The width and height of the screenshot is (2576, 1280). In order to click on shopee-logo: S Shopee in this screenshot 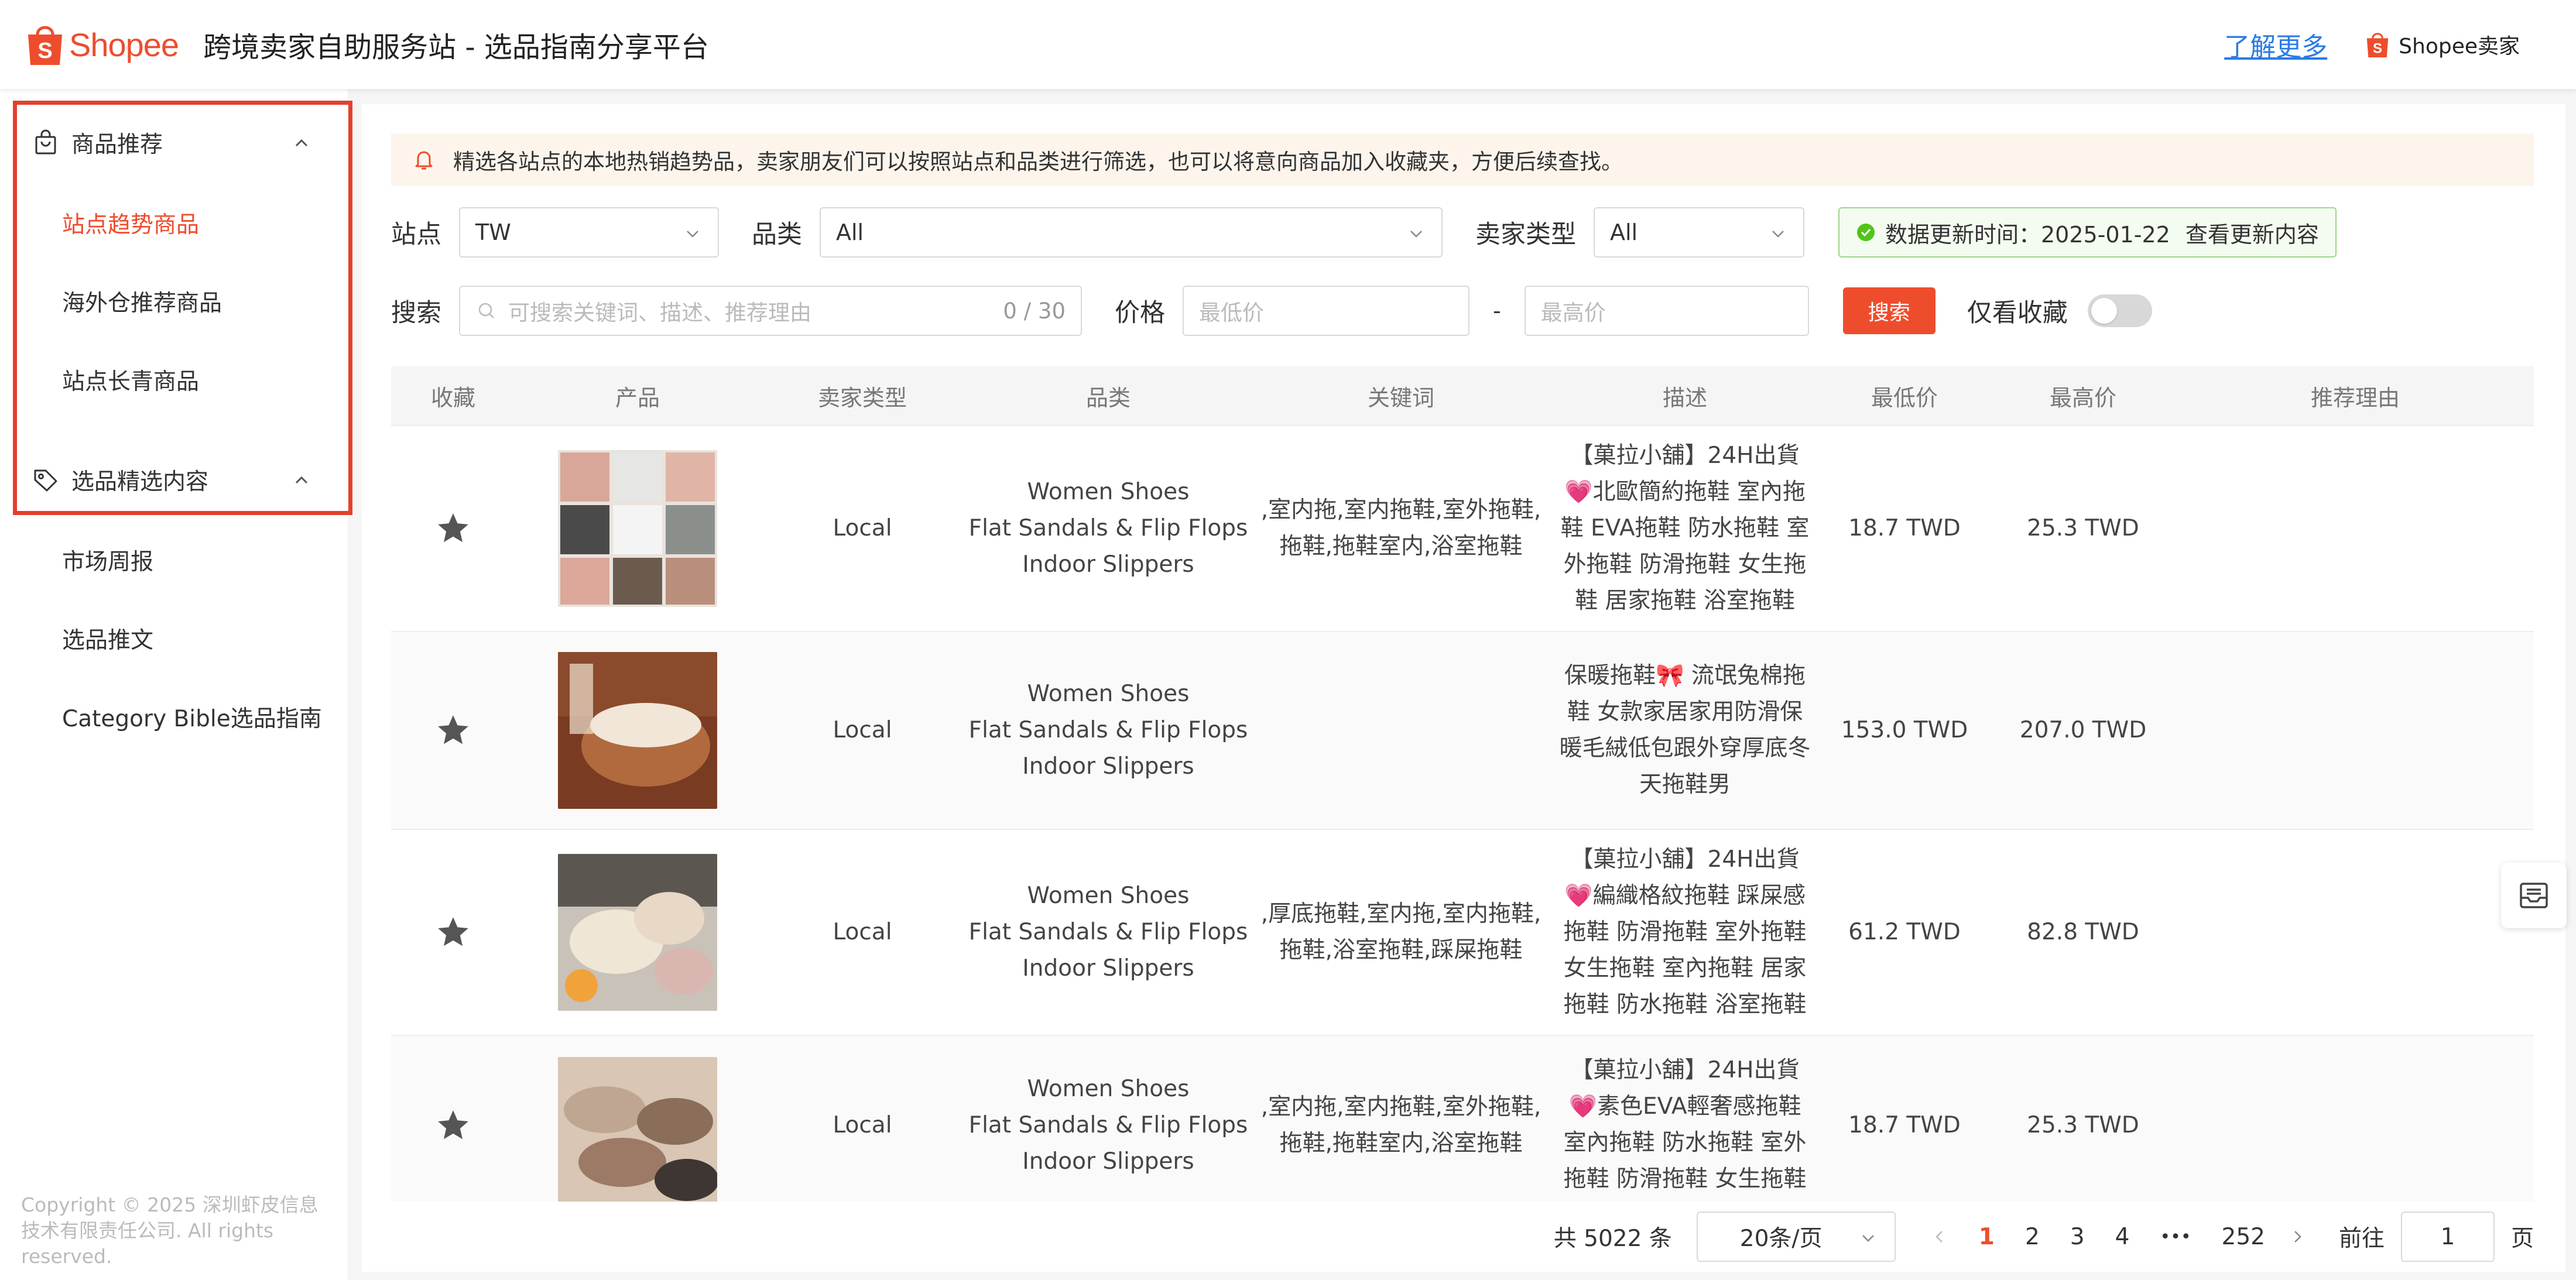, I will do `click(102, 44)`.